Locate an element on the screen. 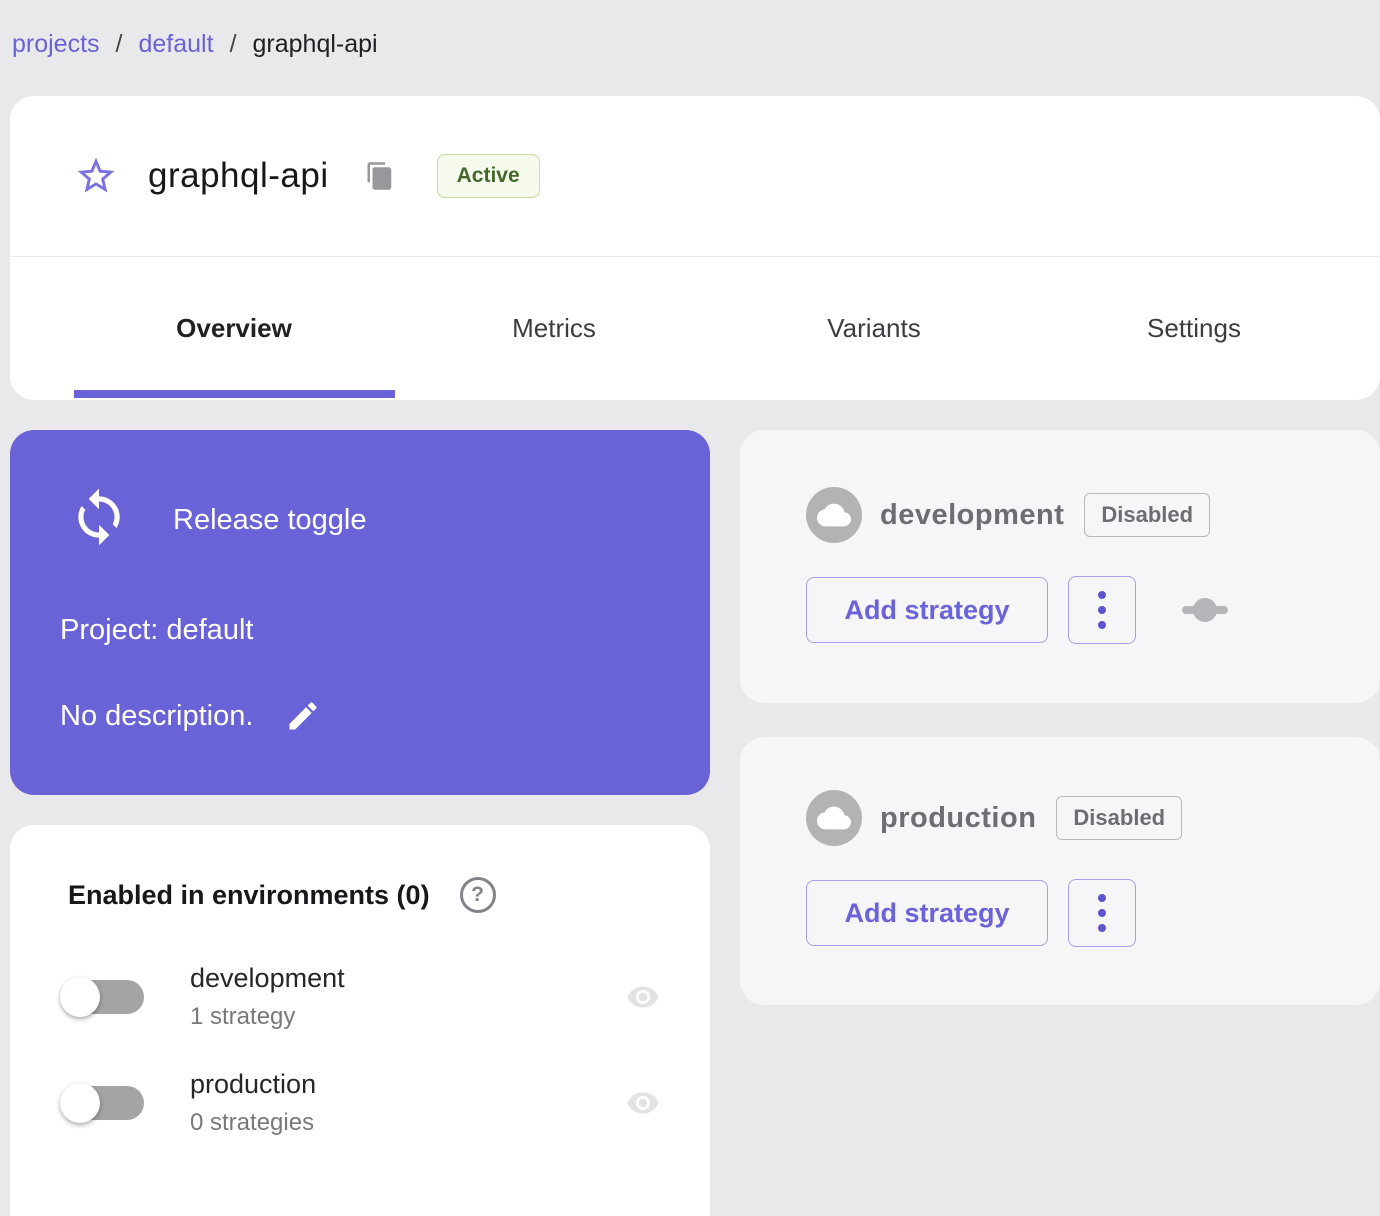 The width and height of the screenshot is (1380, 1216). environment-name: production is located at coordinates (253, 1084).